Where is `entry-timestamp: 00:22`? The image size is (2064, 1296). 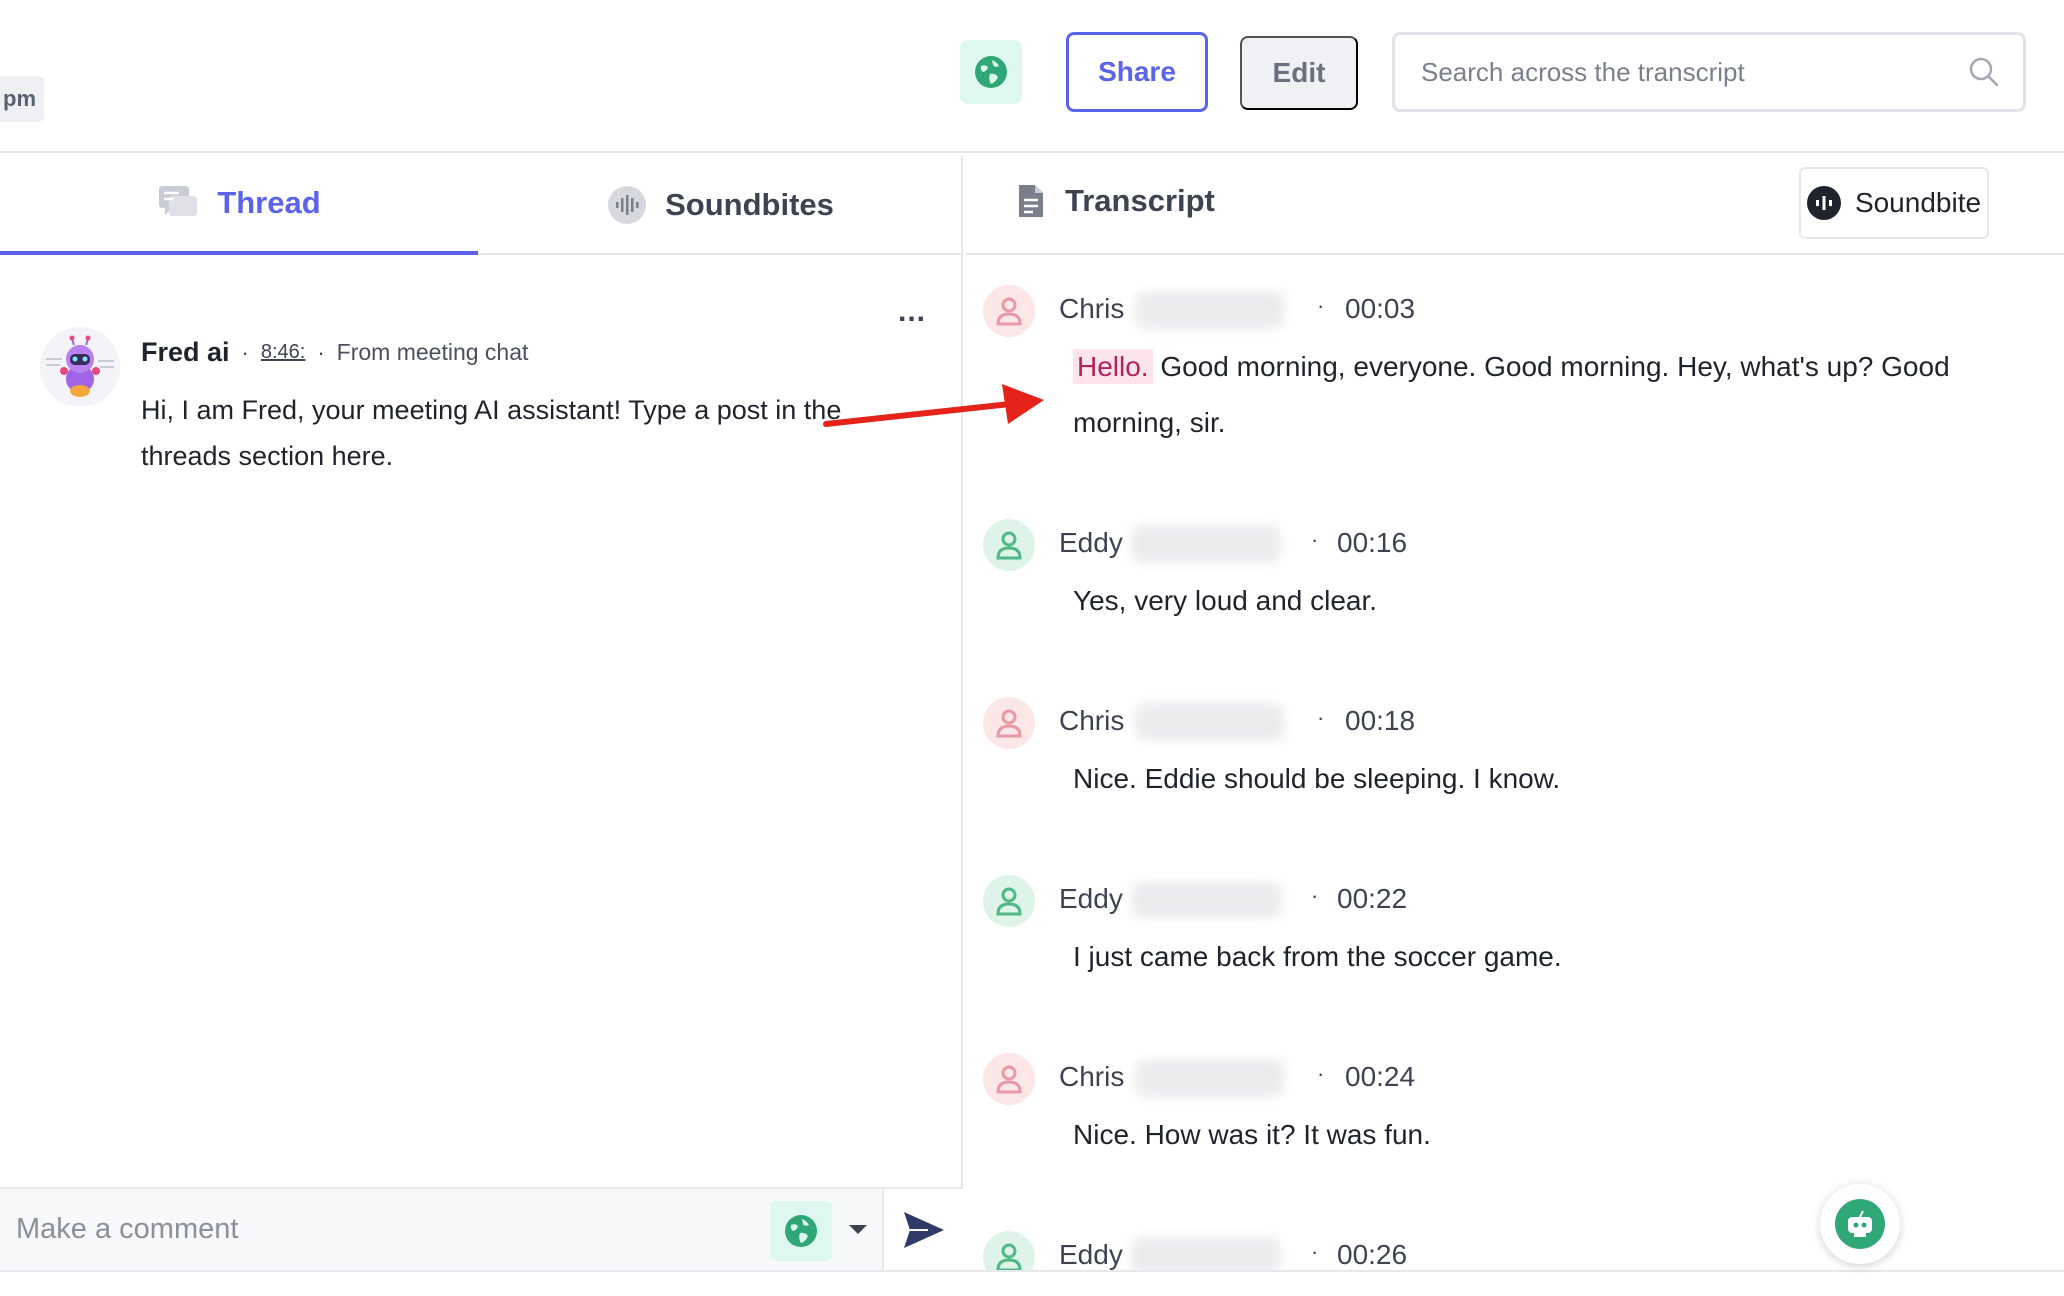
entry-timestamp: 00:22 is located at coordinates (1372, 899).